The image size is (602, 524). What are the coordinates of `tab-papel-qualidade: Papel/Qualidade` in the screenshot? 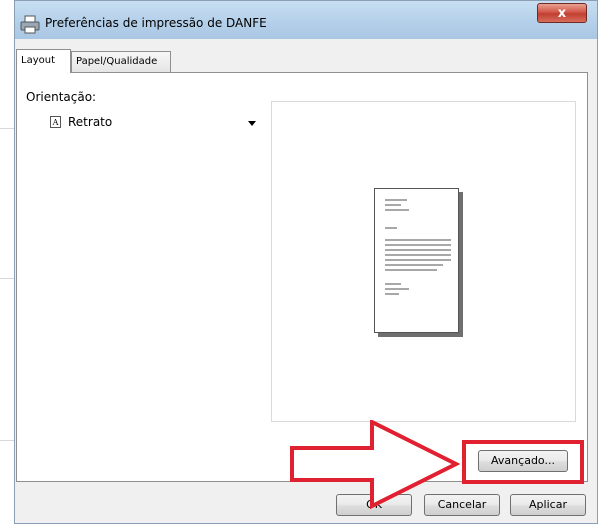 It's located at (121, 61).